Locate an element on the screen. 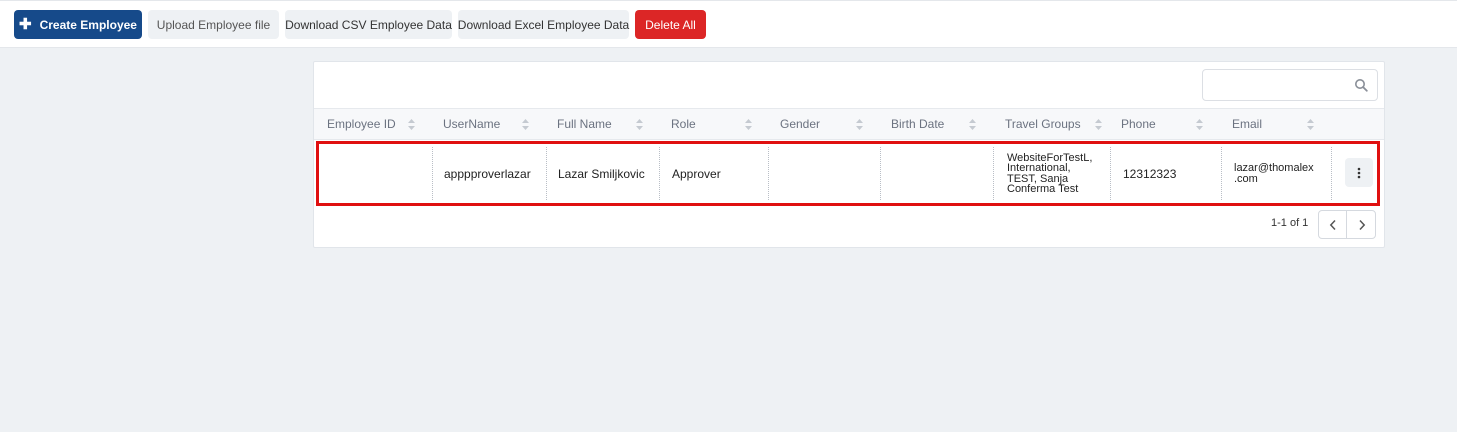  pagination-controls is located at coordinates (1347, 224).